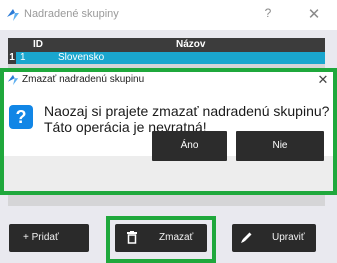 The height and width of the screenshot is (263, 337). What do you see at coordinates (268, 15) in the screenshot?
I see `help-button: ?` at bounding box center [268, 15].